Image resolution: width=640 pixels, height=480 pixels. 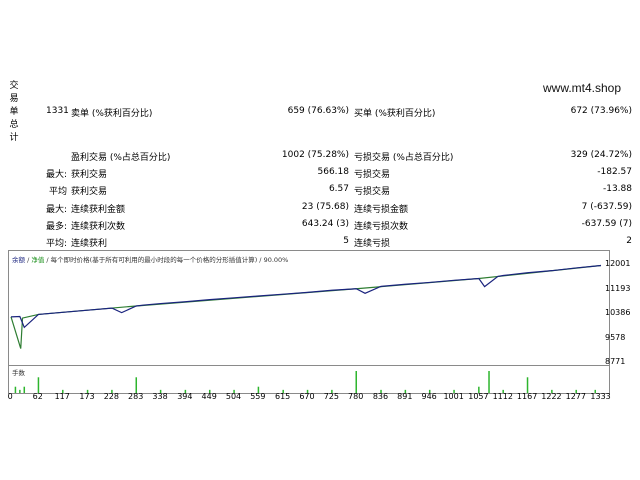 What do you see at coordinates (404, 158) in the screenshot?
I see `stat-label-right: 亏损交易 (%占总百分比)` at bounding box center [404, 158].